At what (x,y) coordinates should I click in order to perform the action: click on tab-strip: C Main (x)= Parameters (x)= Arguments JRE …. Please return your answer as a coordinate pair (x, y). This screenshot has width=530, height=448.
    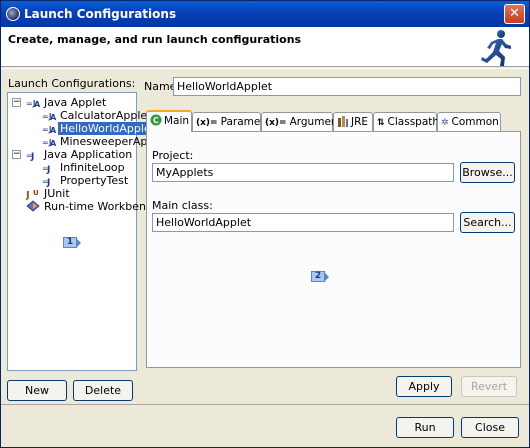
    Looking at the image, I should click on (333, 121).